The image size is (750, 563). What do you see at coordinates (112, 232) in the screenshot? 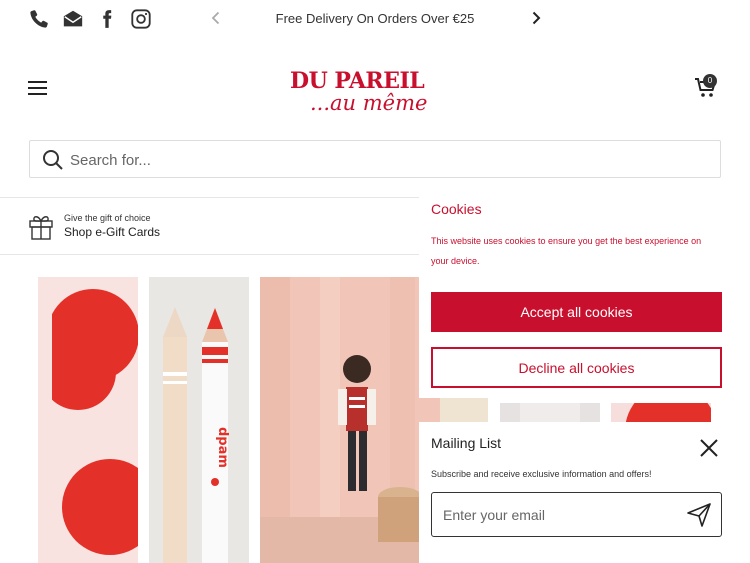
I see `shop-gift-cards-link: Shop e-Gift Cards` at bounding box center [112, 232].